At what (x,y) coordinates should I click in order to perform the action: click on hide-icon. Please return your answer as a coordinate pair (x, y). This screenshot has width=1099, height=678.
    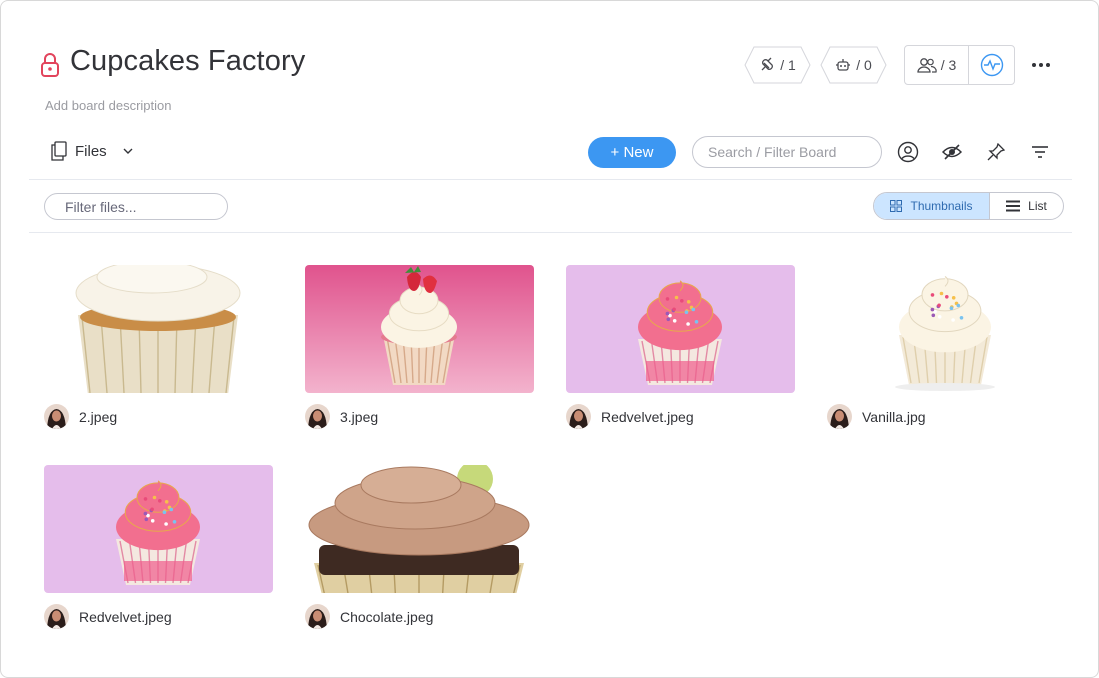
    Looking at the image, I should click on (952, 152).